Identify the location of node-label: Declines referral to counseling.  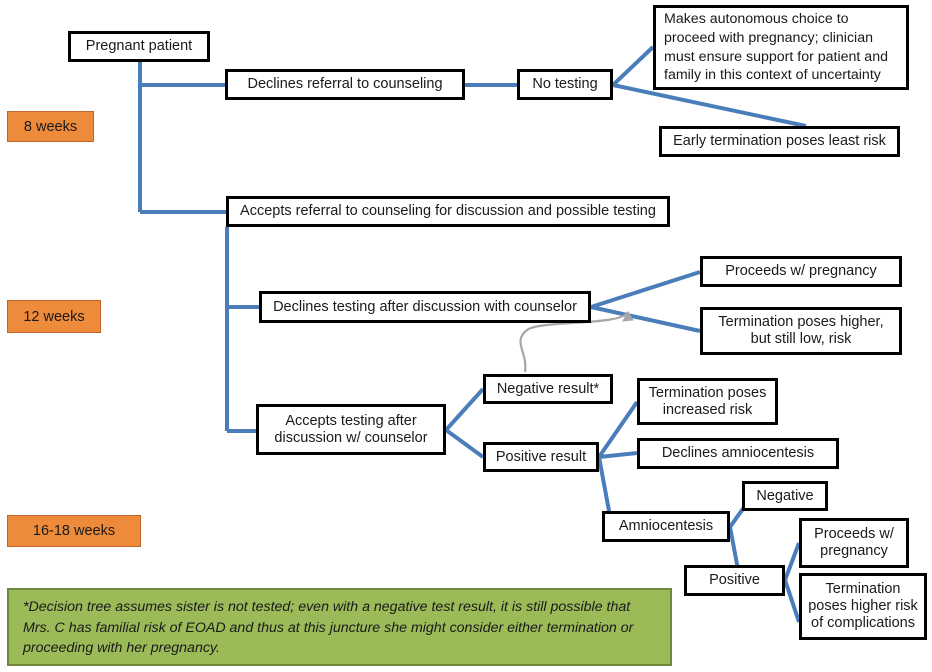
(345, 84).